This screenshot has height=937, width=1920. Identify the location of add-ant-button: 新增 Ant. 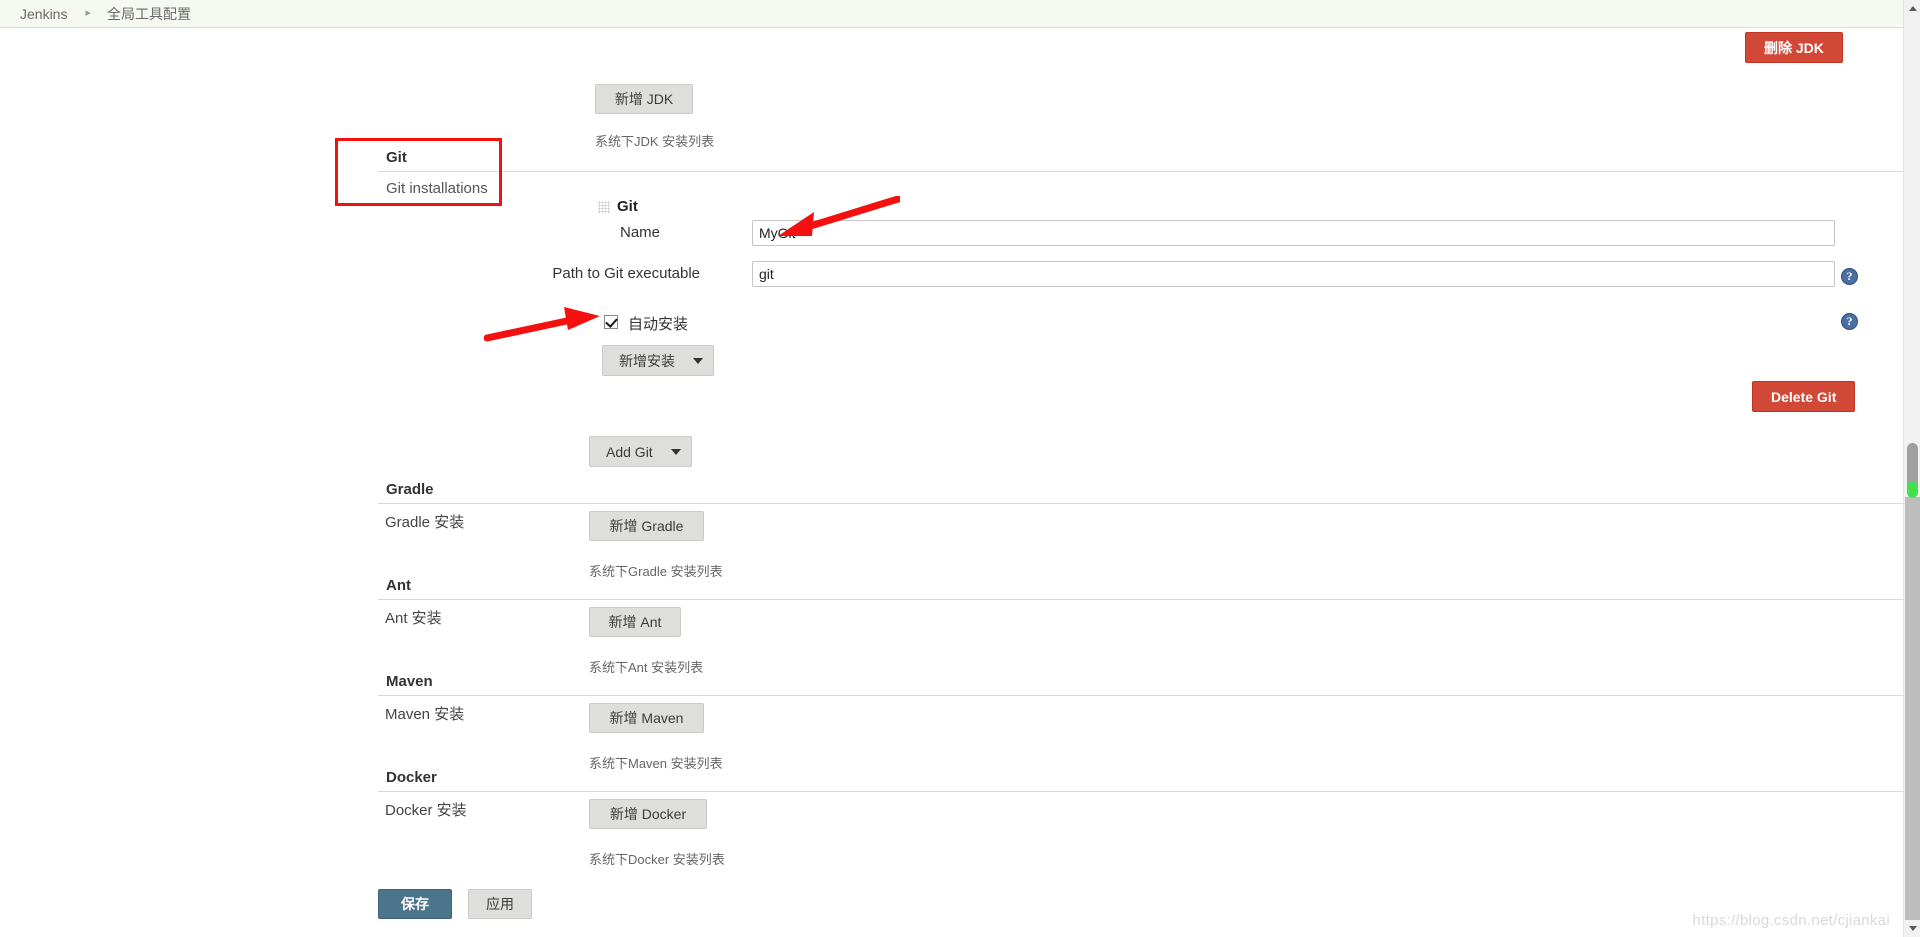
(635, 622).